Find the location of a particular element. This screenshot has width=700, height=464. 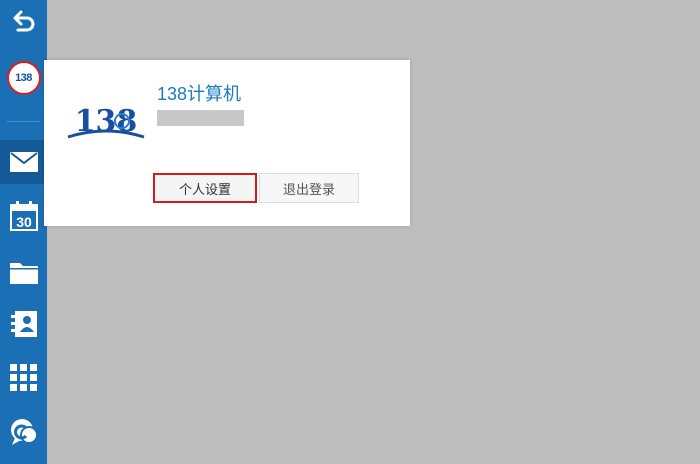

back-button is located at coordinates (23, 21).